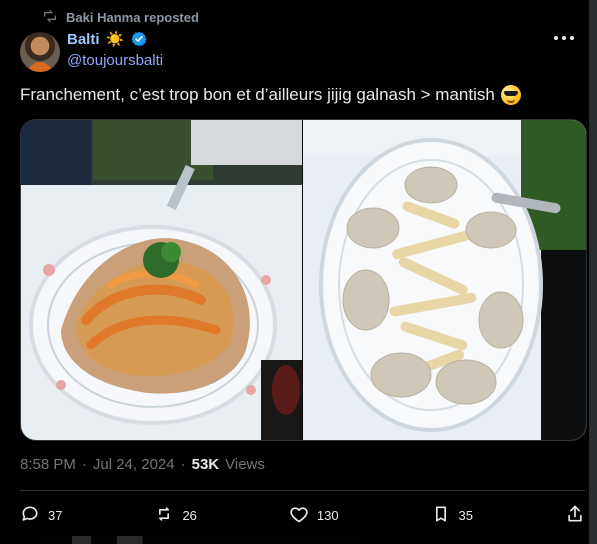 The height and width of the screenshot is (544, 597). What do you see at coordinates (452, 515) in the screenshot?
I see `bookmark-button: 35` at bounding box center [452, 515].